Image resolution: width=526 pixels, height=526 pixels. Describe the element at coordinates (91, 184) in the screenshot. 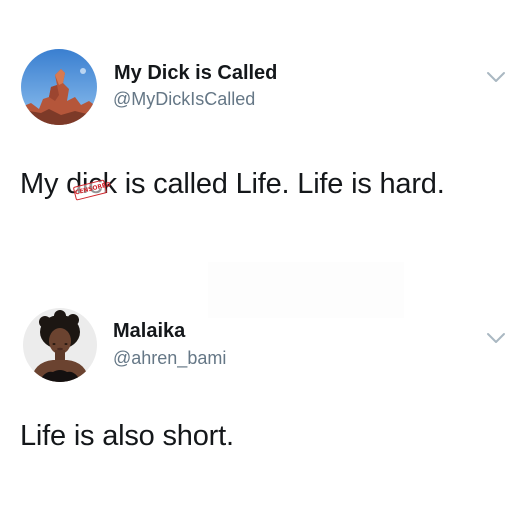

I see `censored-word: dickCENSORED` at that location.